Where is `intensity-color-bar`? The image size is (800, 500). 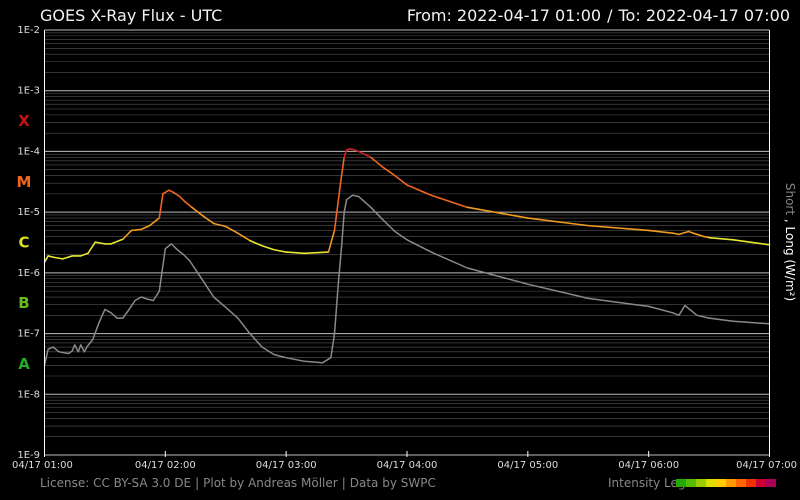
intensity-color-bar is located at coordinates (726, 483).